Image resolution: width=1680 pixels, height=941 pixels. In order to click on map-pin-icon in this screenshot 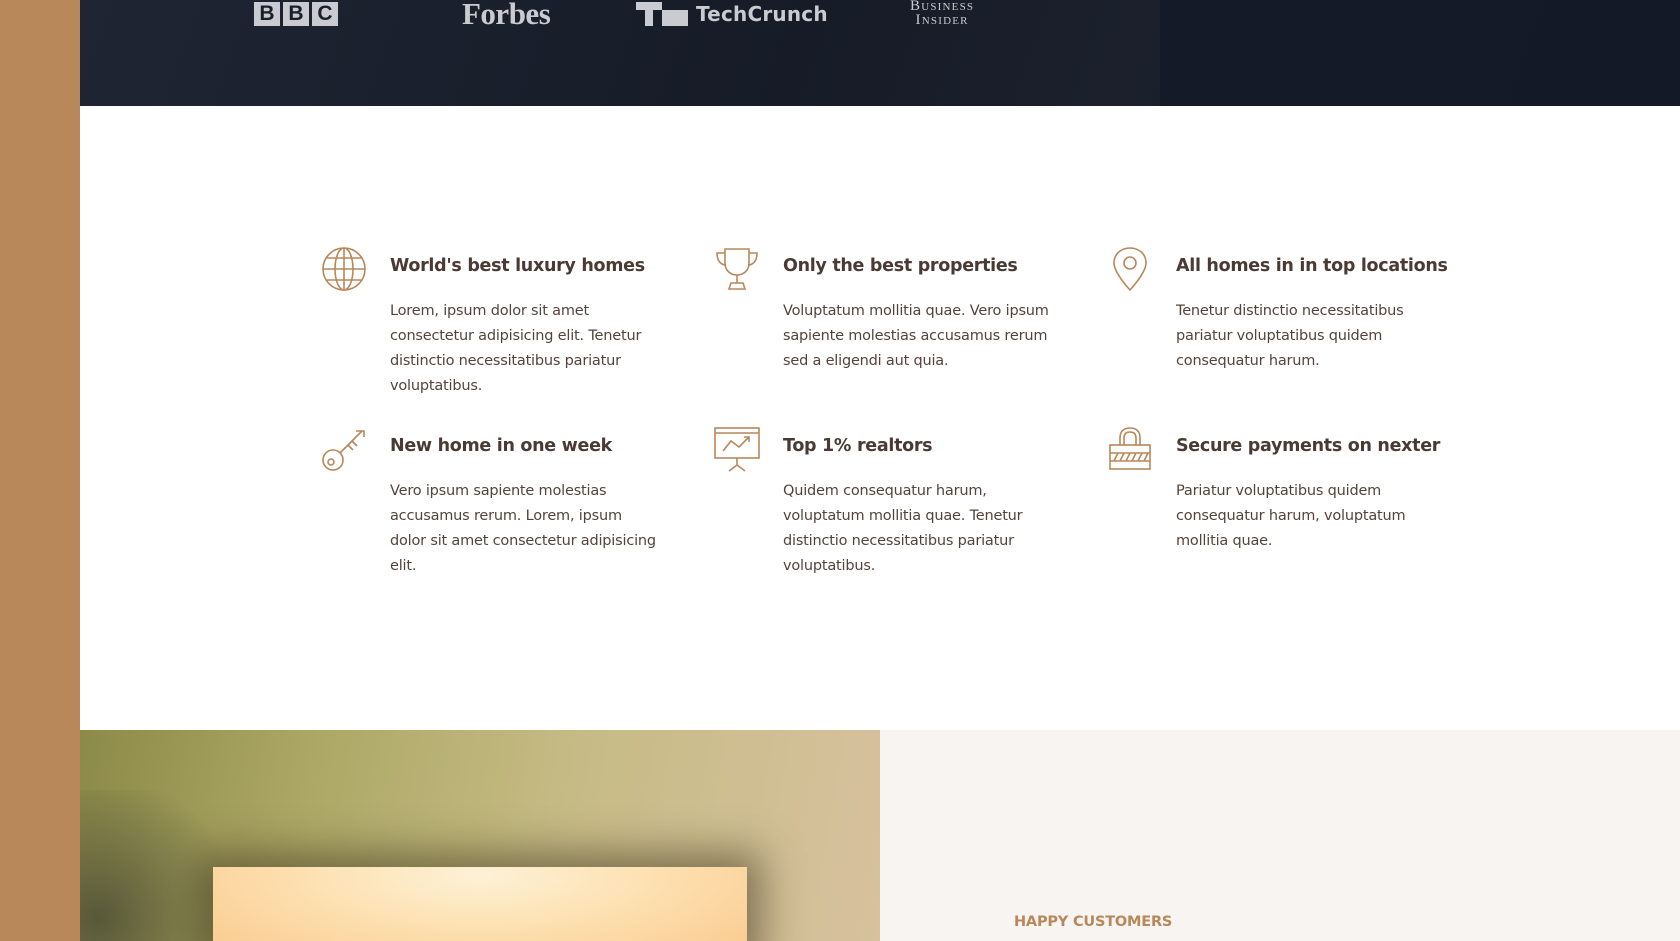, I will do `click(1130, 269)`.